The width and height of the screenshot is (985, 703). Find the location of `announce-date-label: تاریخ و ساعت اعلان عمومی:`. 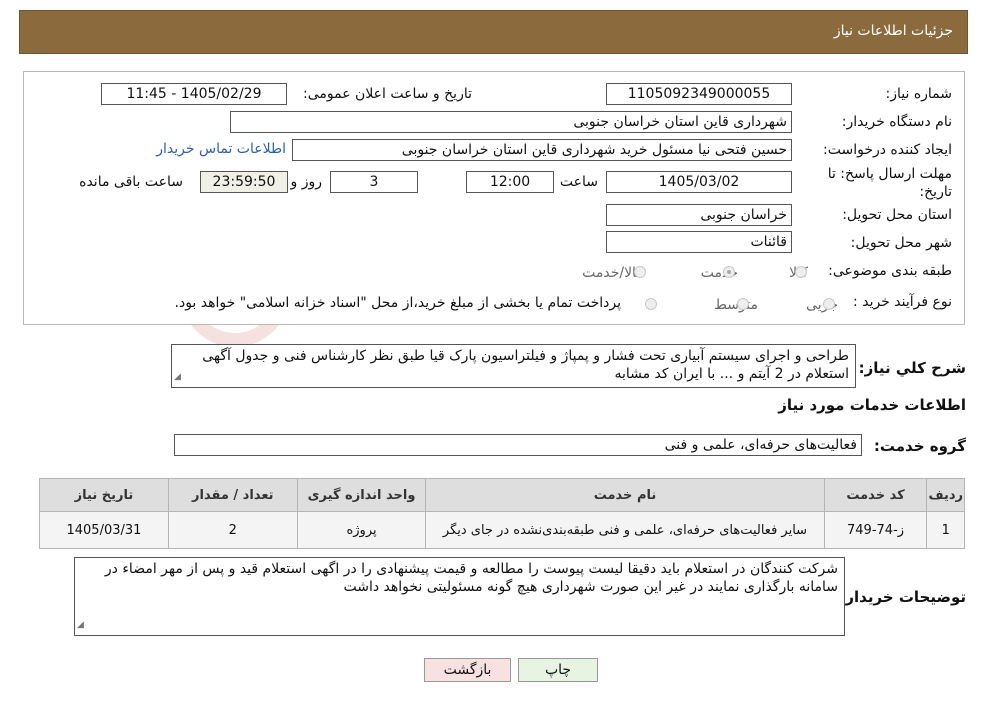

announce-date-label: تاریخ و ساعت اعلان عمومی: is located at coordinates (387, 94).